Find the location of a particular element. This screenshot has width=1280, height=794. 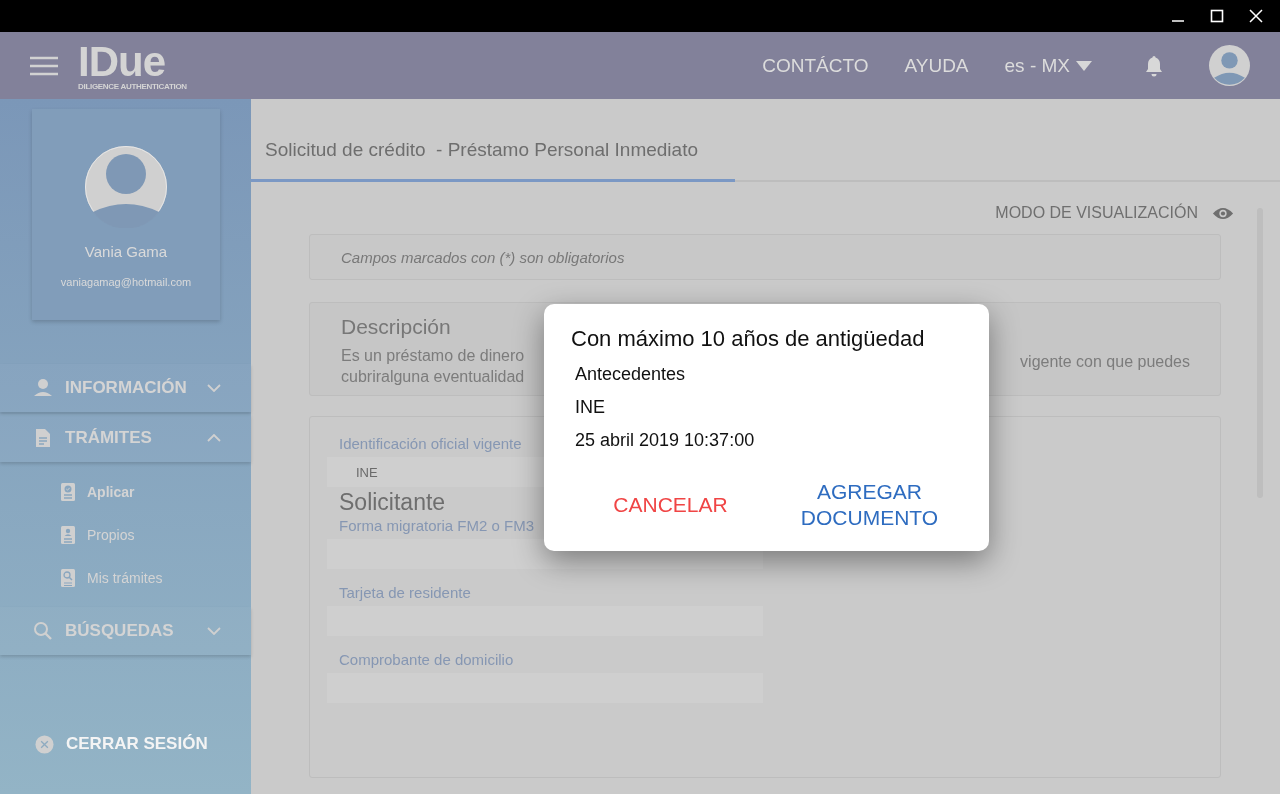

menu-icon is located at coordinates (44, 65).